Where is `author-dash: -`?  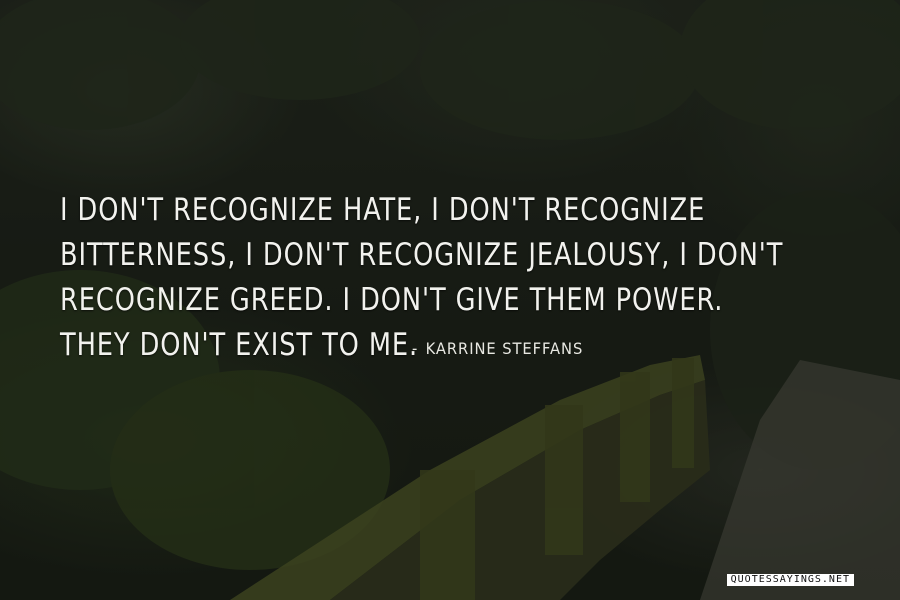
author-dash: - is located at coordinates (415, 348).